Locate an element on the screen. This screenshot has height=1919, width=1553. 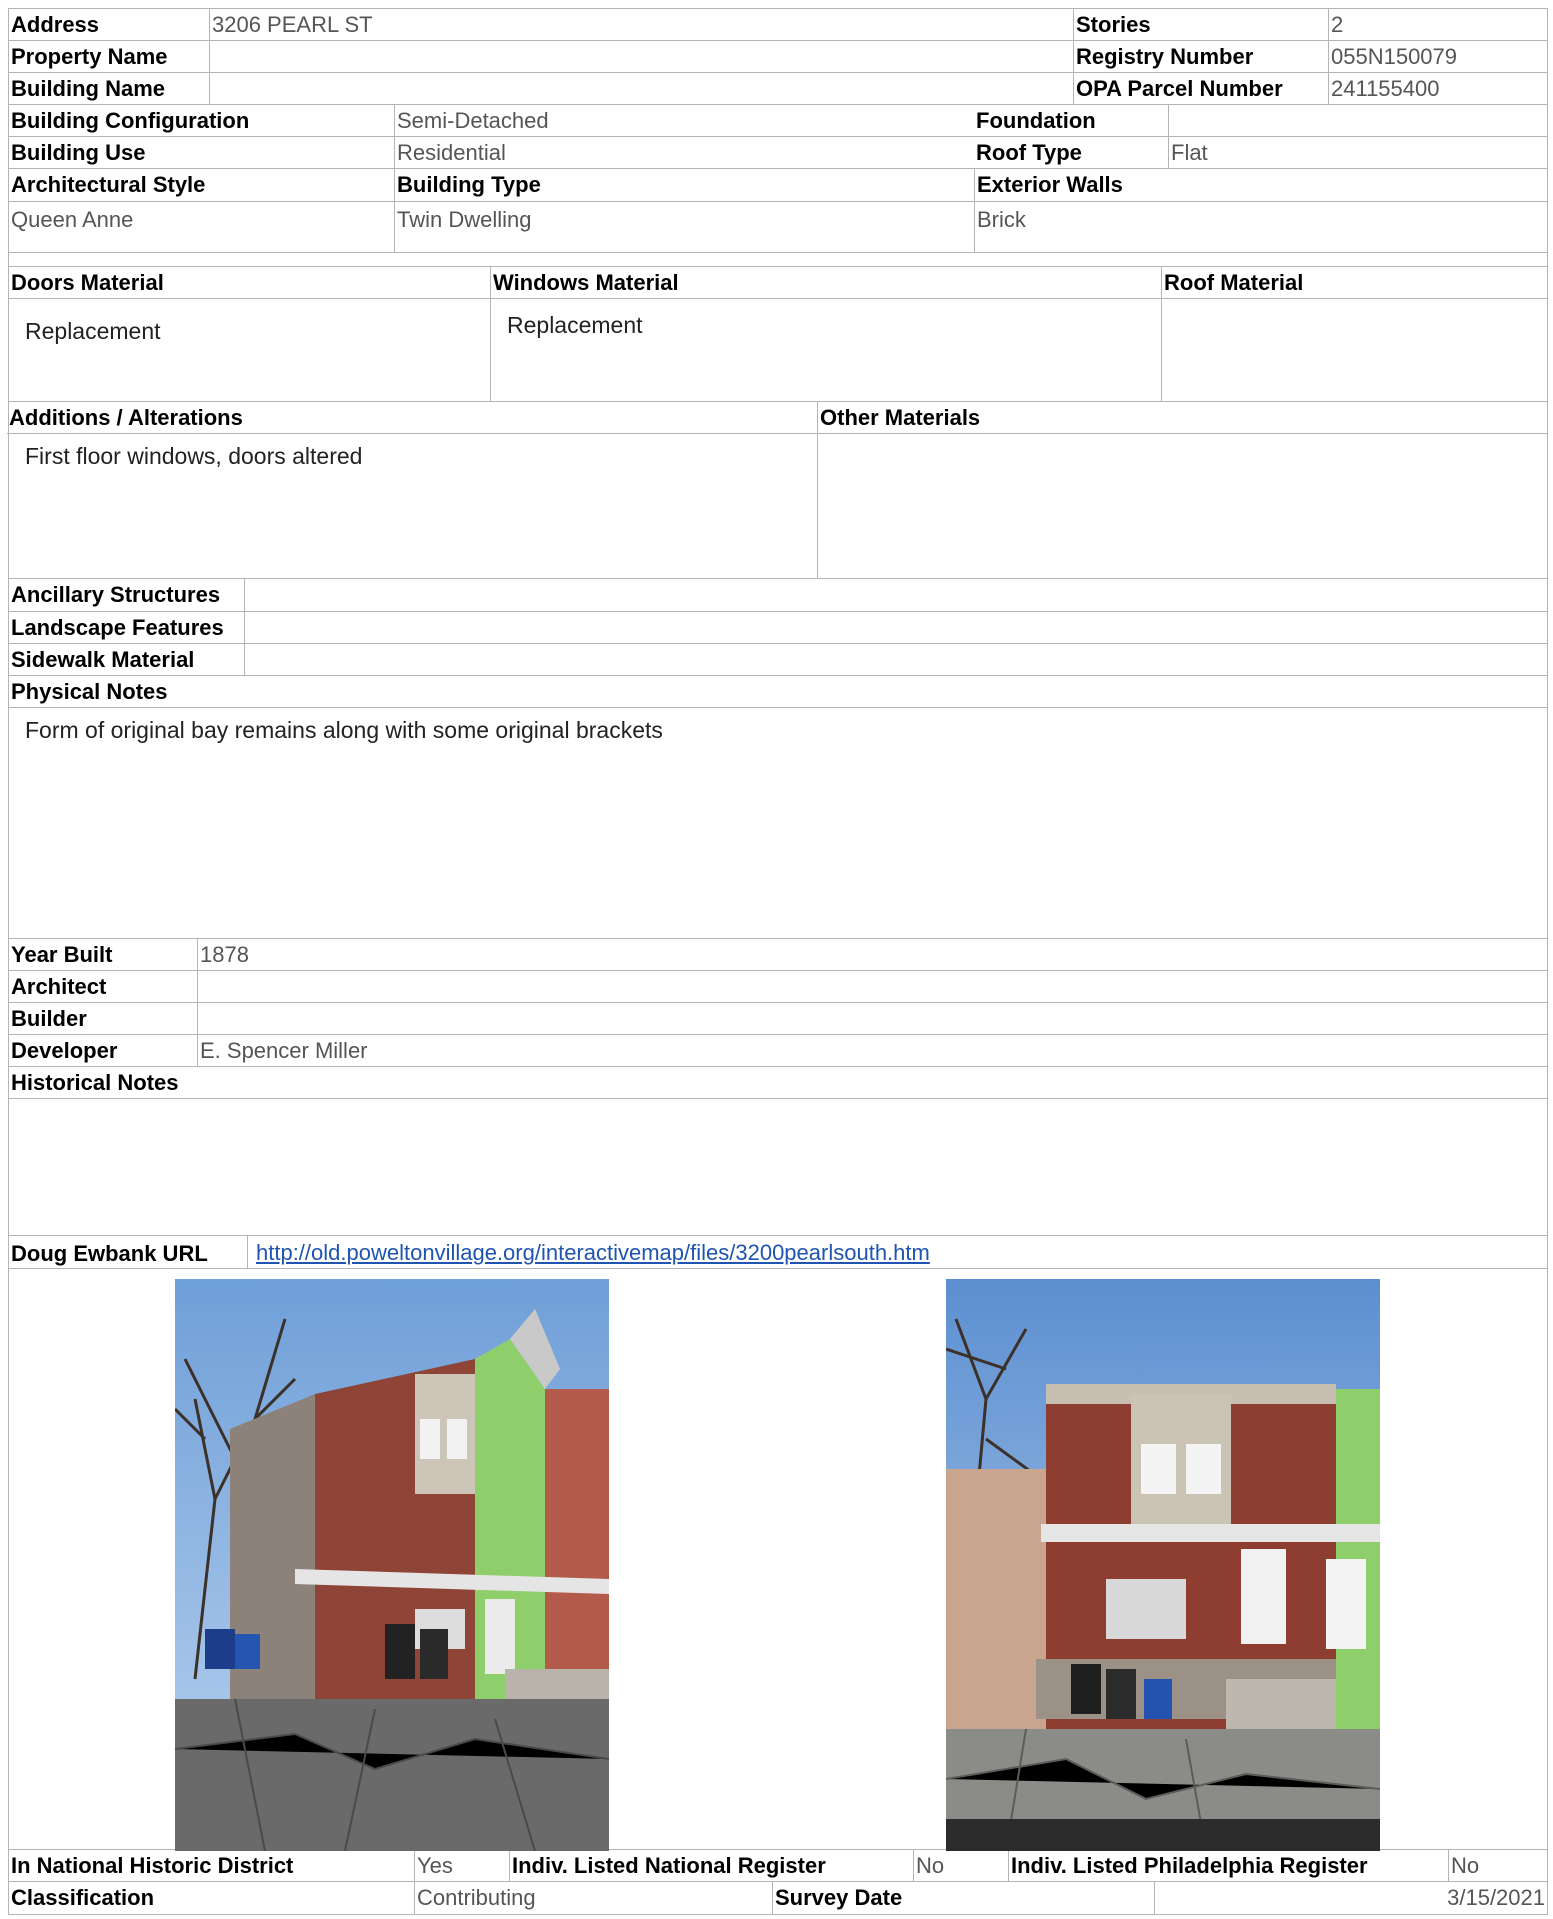
building-type-label: Building Type is located at coordinates (684, 185).